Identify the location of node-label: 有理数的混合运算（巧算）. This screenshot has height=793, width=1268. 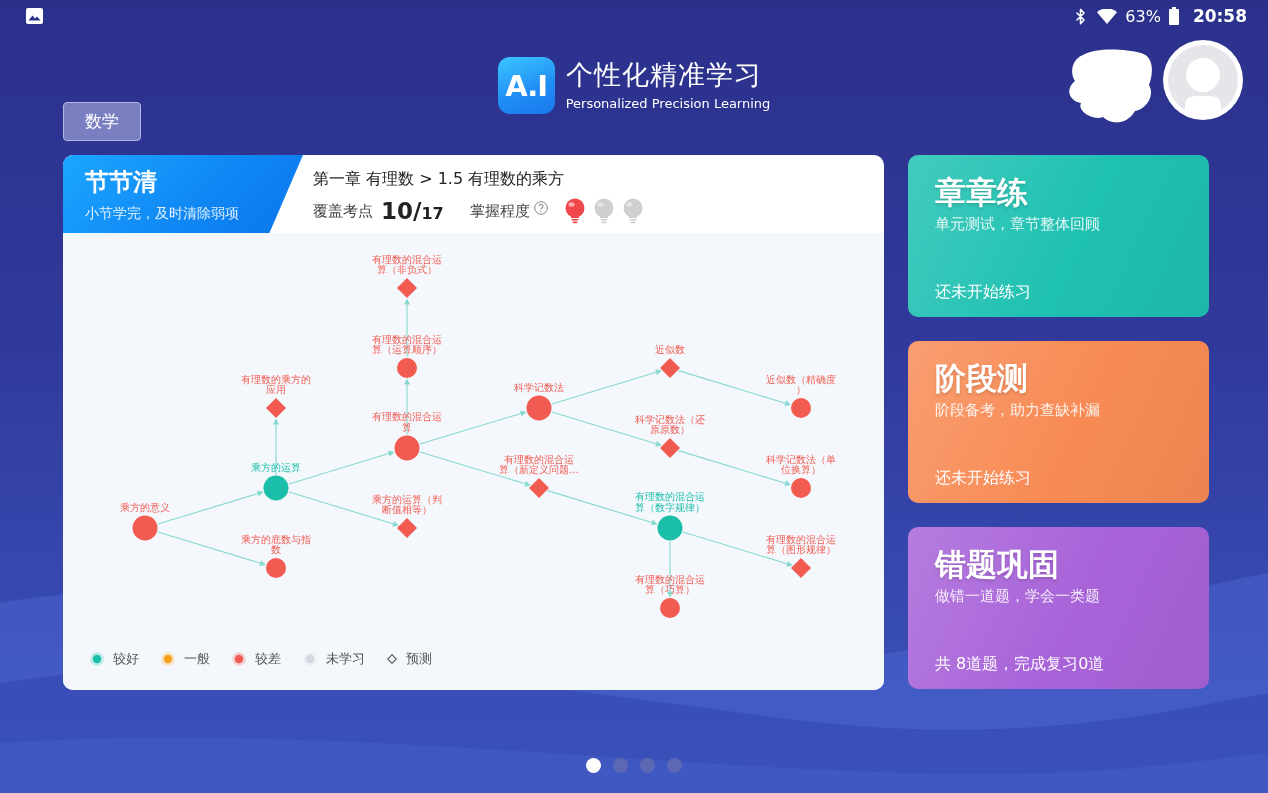
(670, 584).